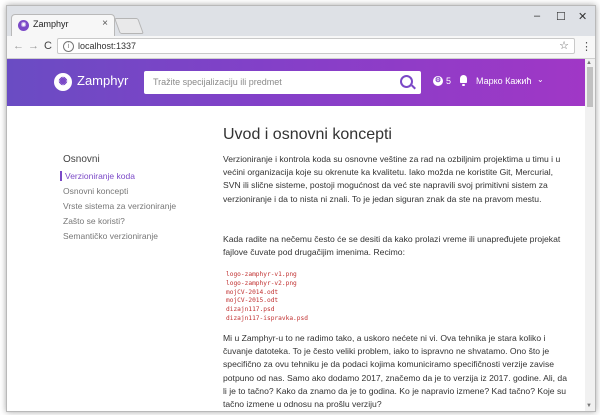 The width and height of the screenshot is (600, 415). I want to click on sidebar-item-zasto-se-koristi: Zašto se koristi?, so click(94, 221).